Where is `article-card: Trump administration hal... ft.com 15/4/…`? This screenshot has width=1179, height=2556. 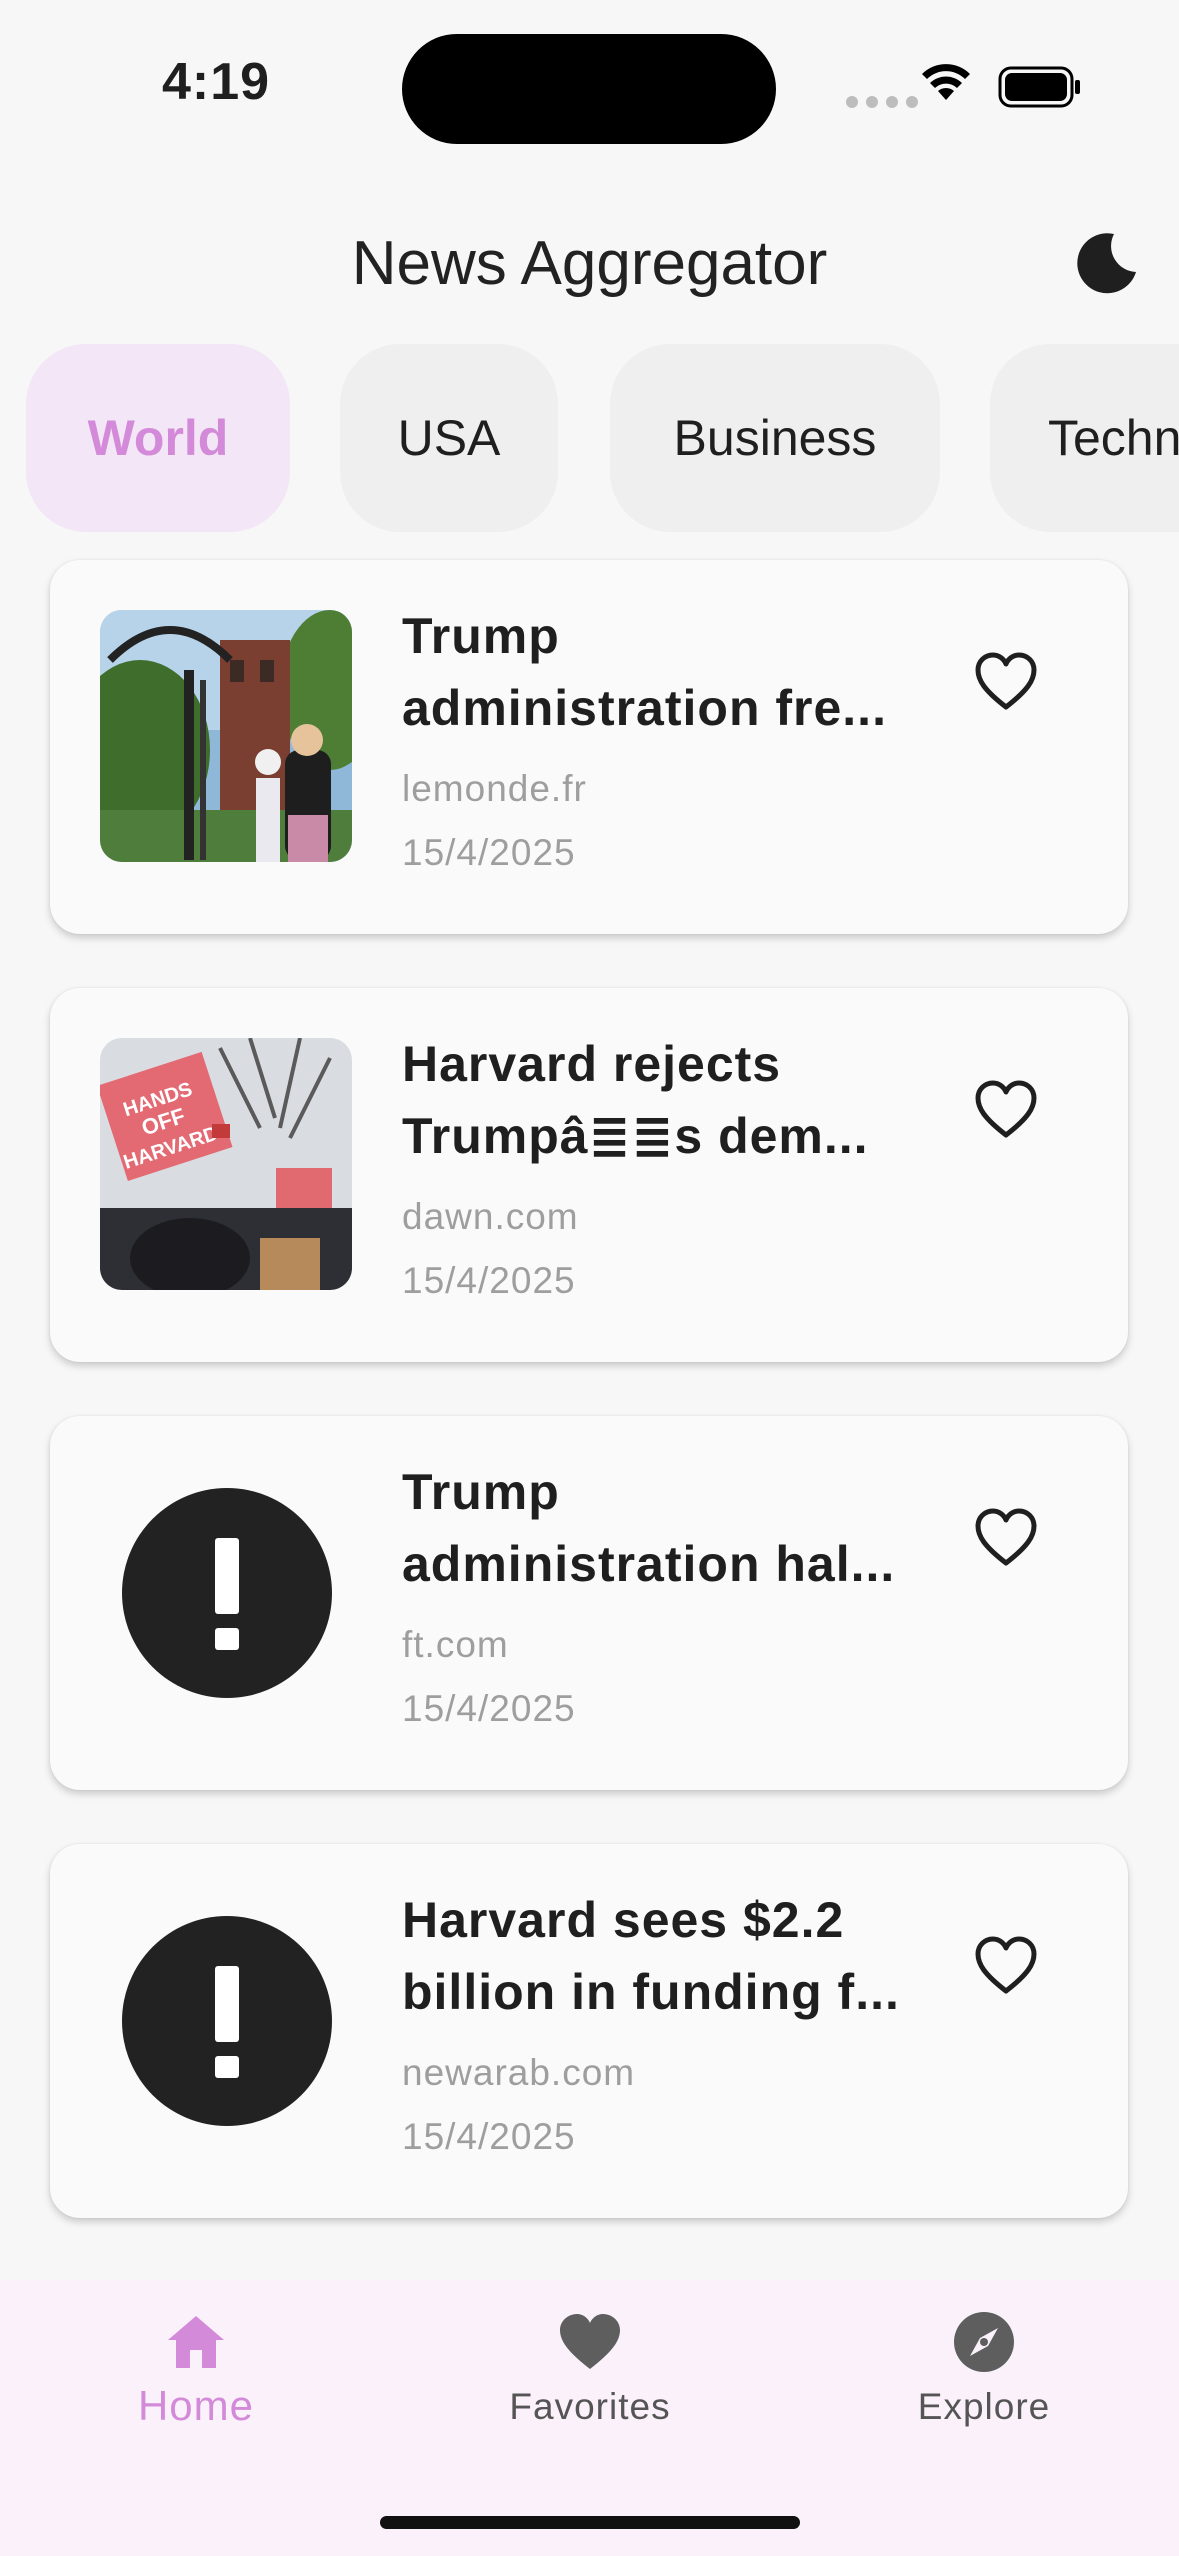 article-card: Trump administration hal... ft.com 15/4/… is located at coordinates (589, 1603).